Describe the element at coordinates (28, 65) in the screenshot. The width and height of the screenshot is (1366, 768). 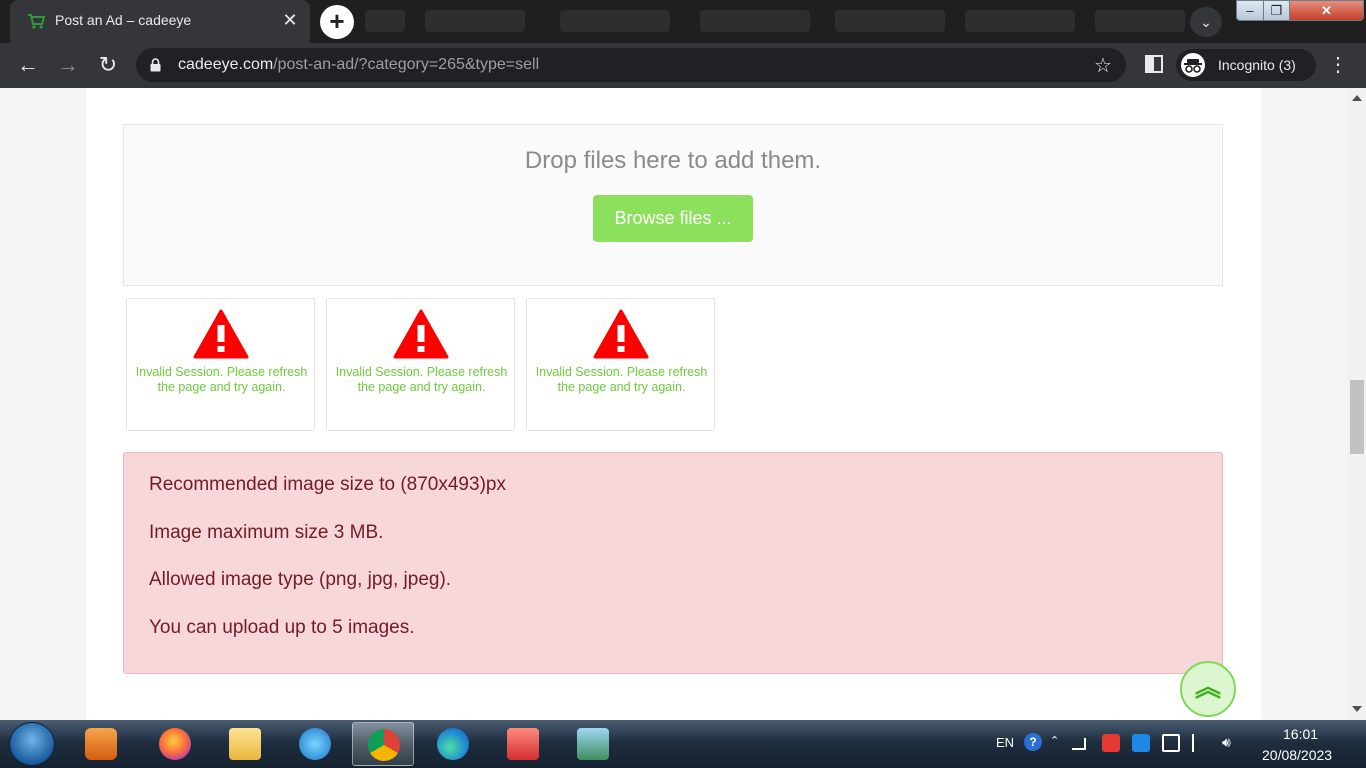
I see `back-arrow-icon: ←` at that location.